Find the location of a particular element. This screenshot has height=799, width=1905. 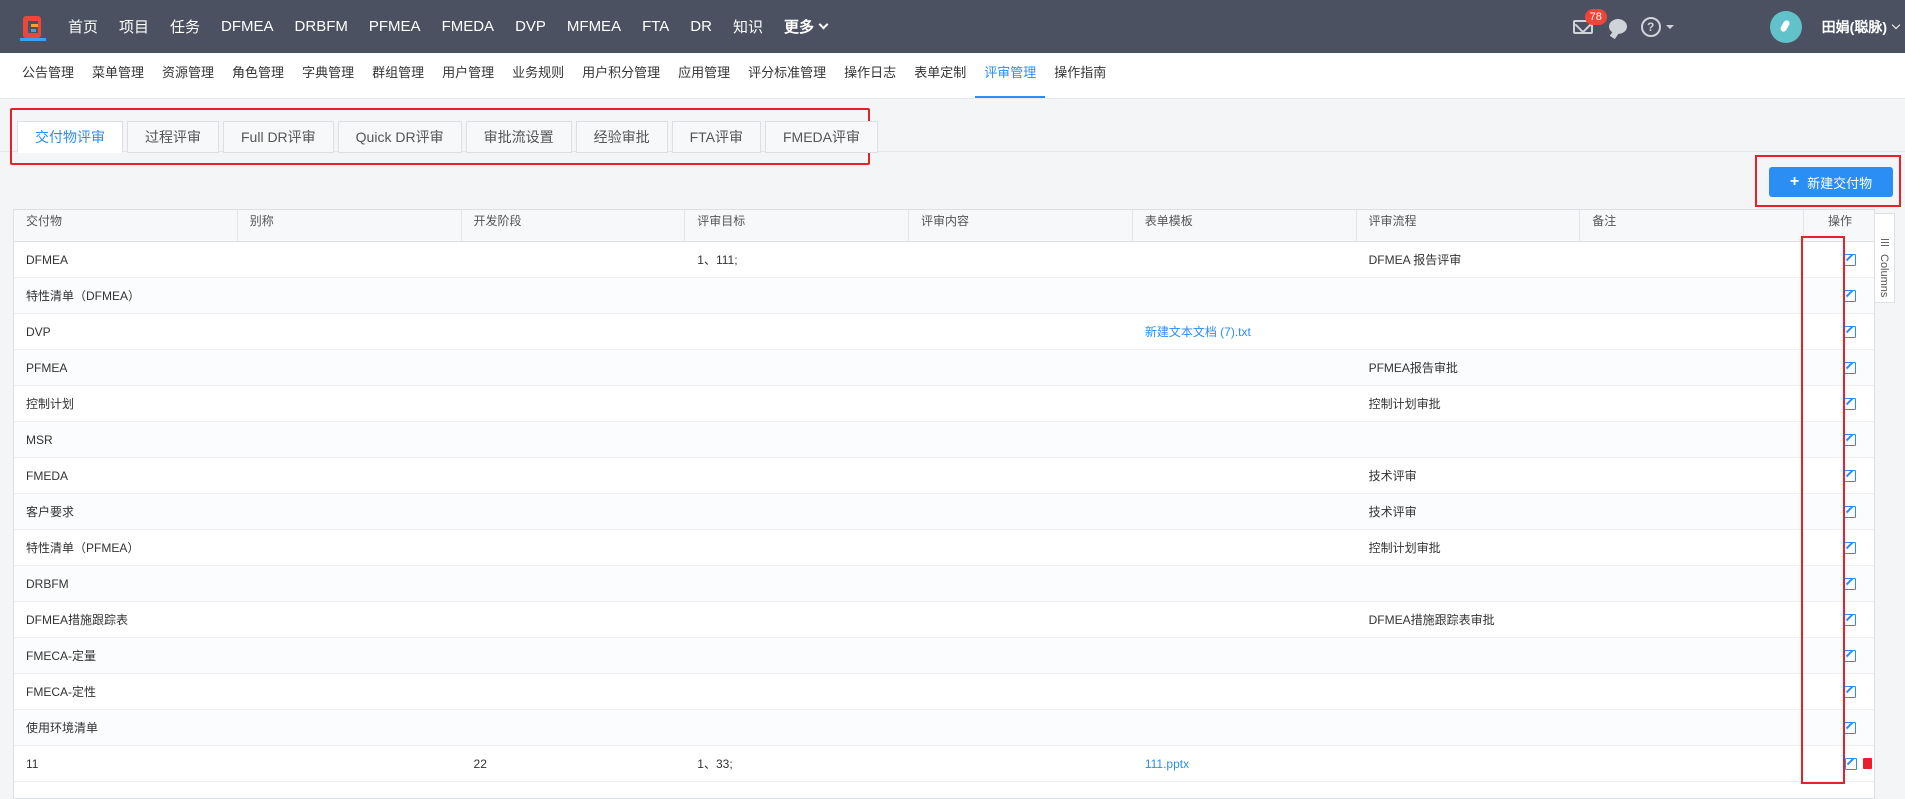

table-cell: 控制计划审批 is located at coordinates (1404, 404).